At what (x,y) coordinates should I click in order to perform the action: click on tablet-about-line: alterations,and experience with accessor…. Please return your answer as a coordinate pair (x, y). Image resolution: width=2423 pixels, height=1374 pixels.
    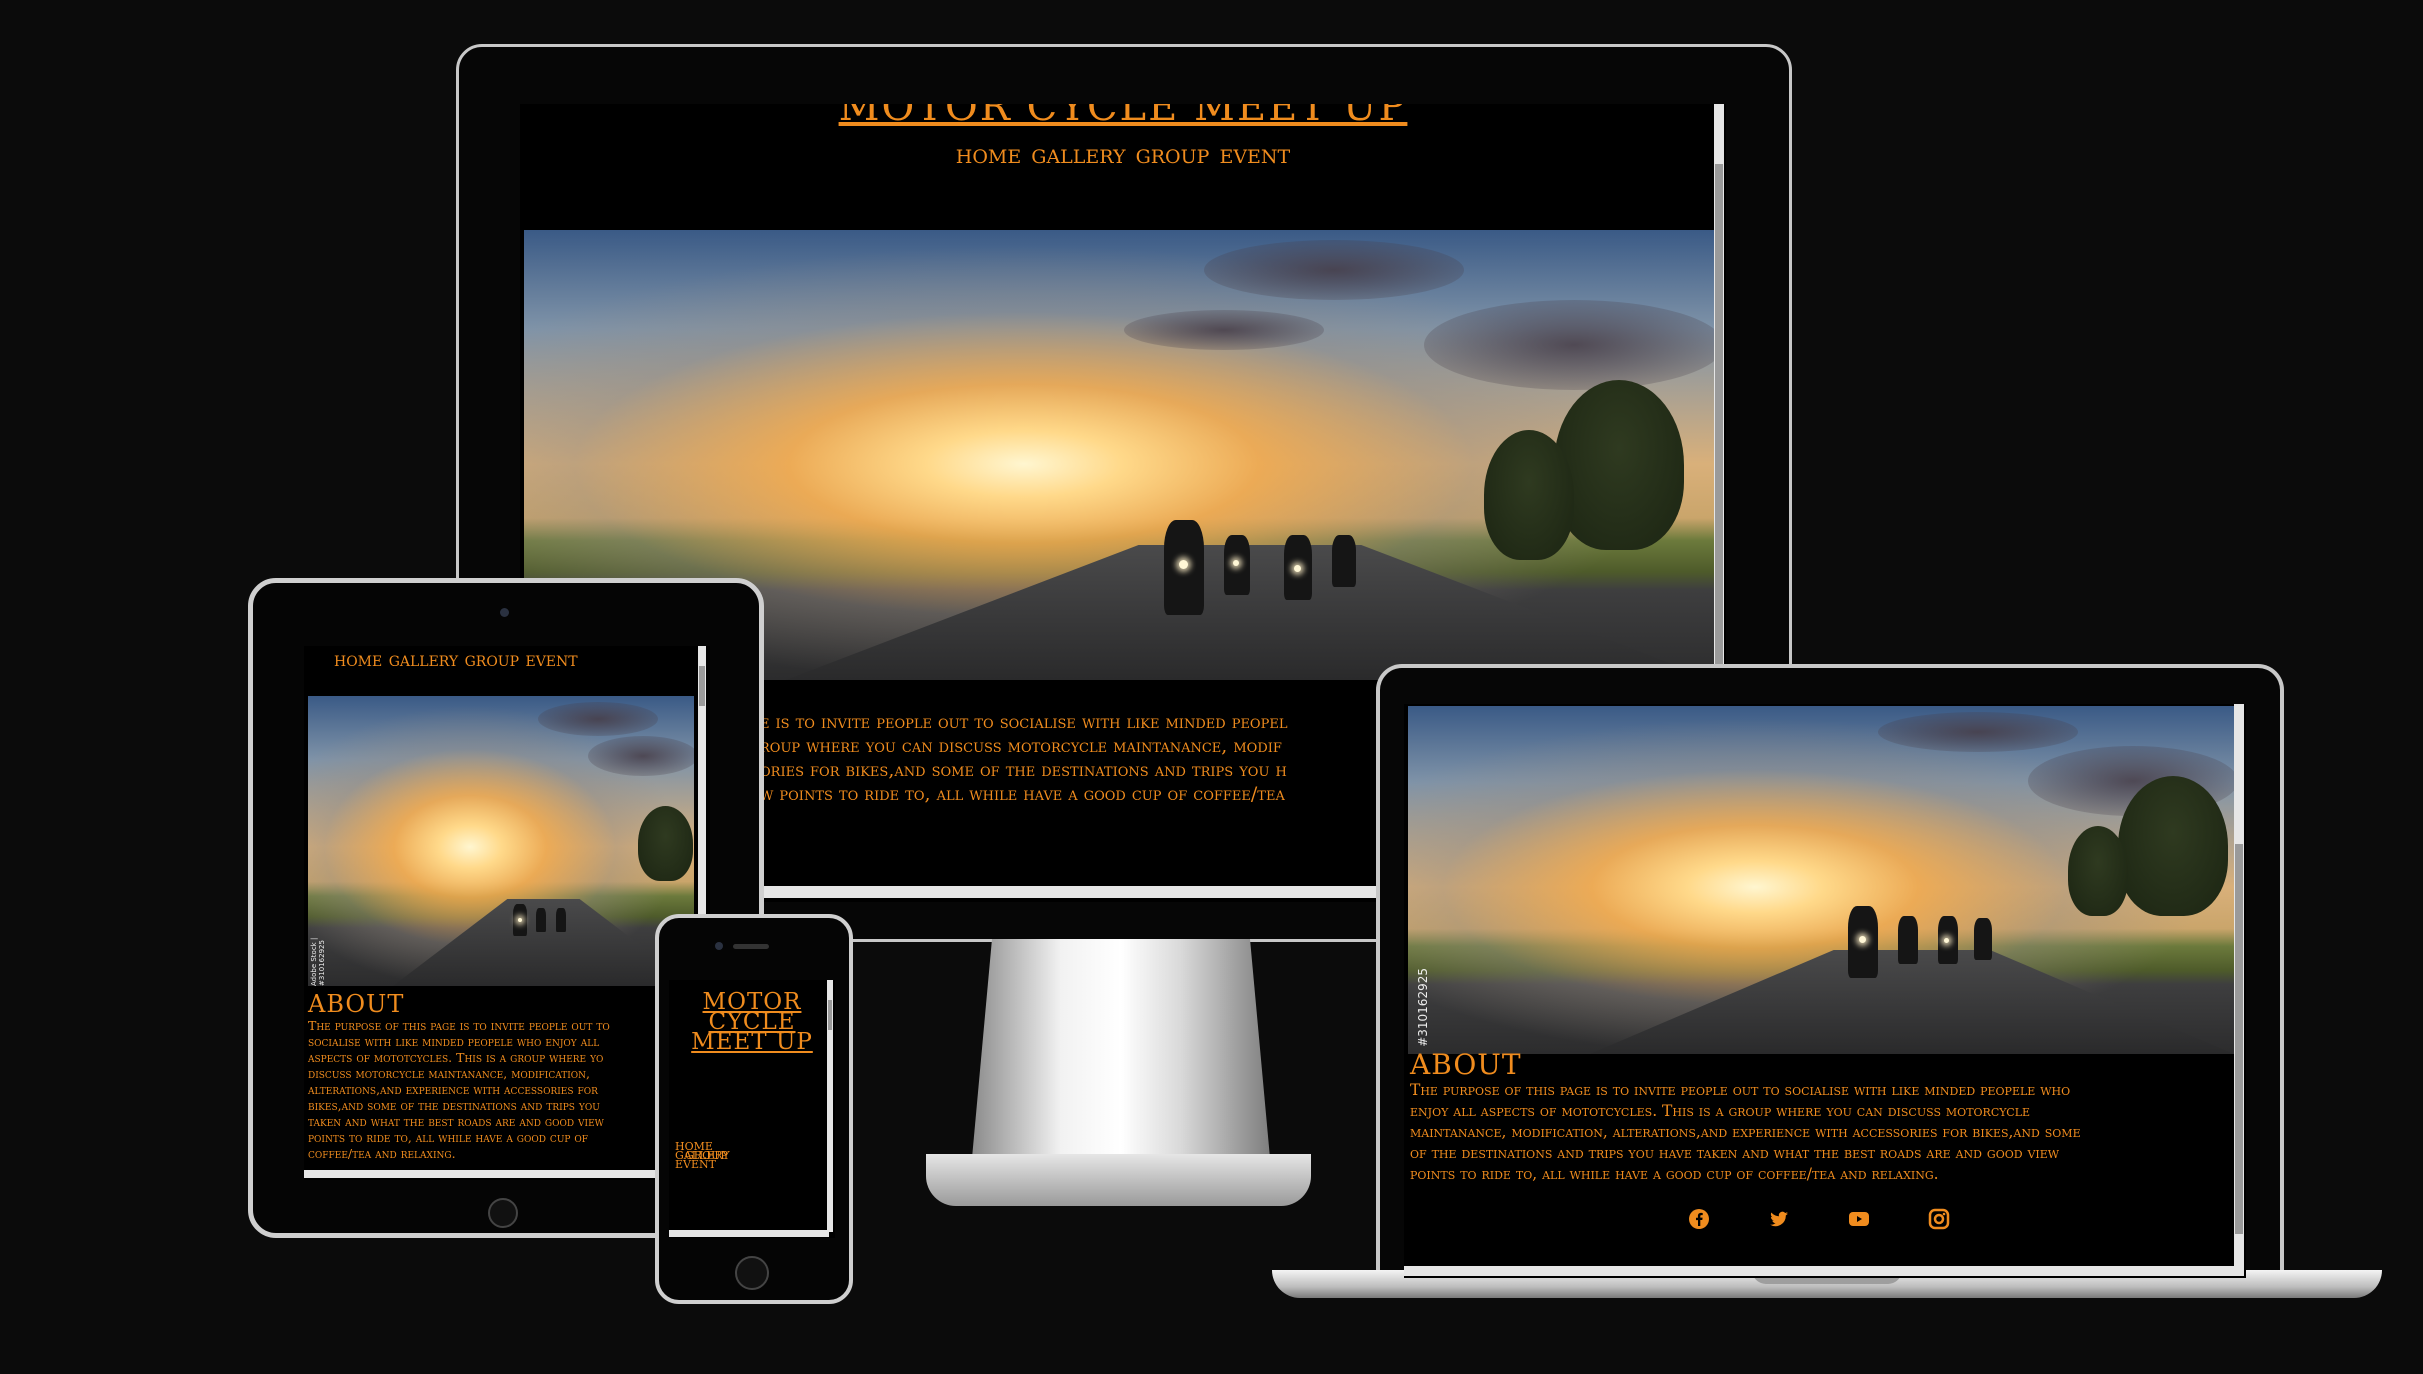
    Looking at the image, I should click on (453, 1089).